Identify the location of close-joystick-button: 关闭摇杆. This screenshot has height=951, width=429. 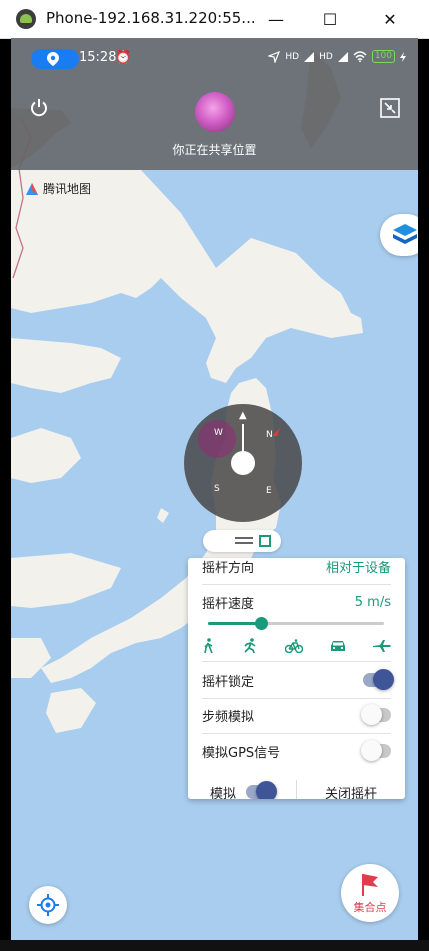
(351, 791).